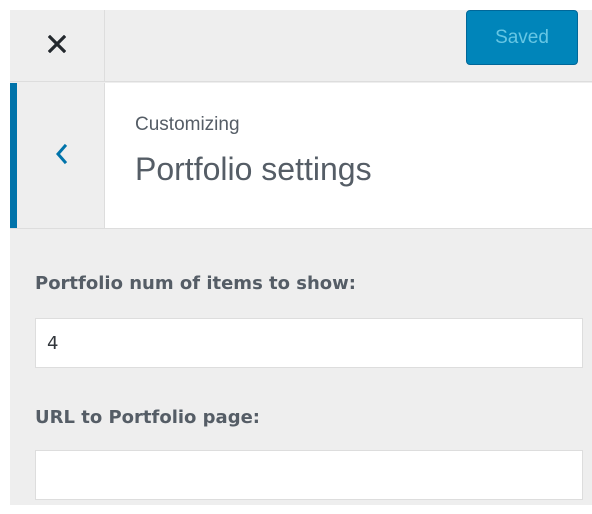  I want to click on num-items-control: Portfolio num of items to show:, so click(195, 284).